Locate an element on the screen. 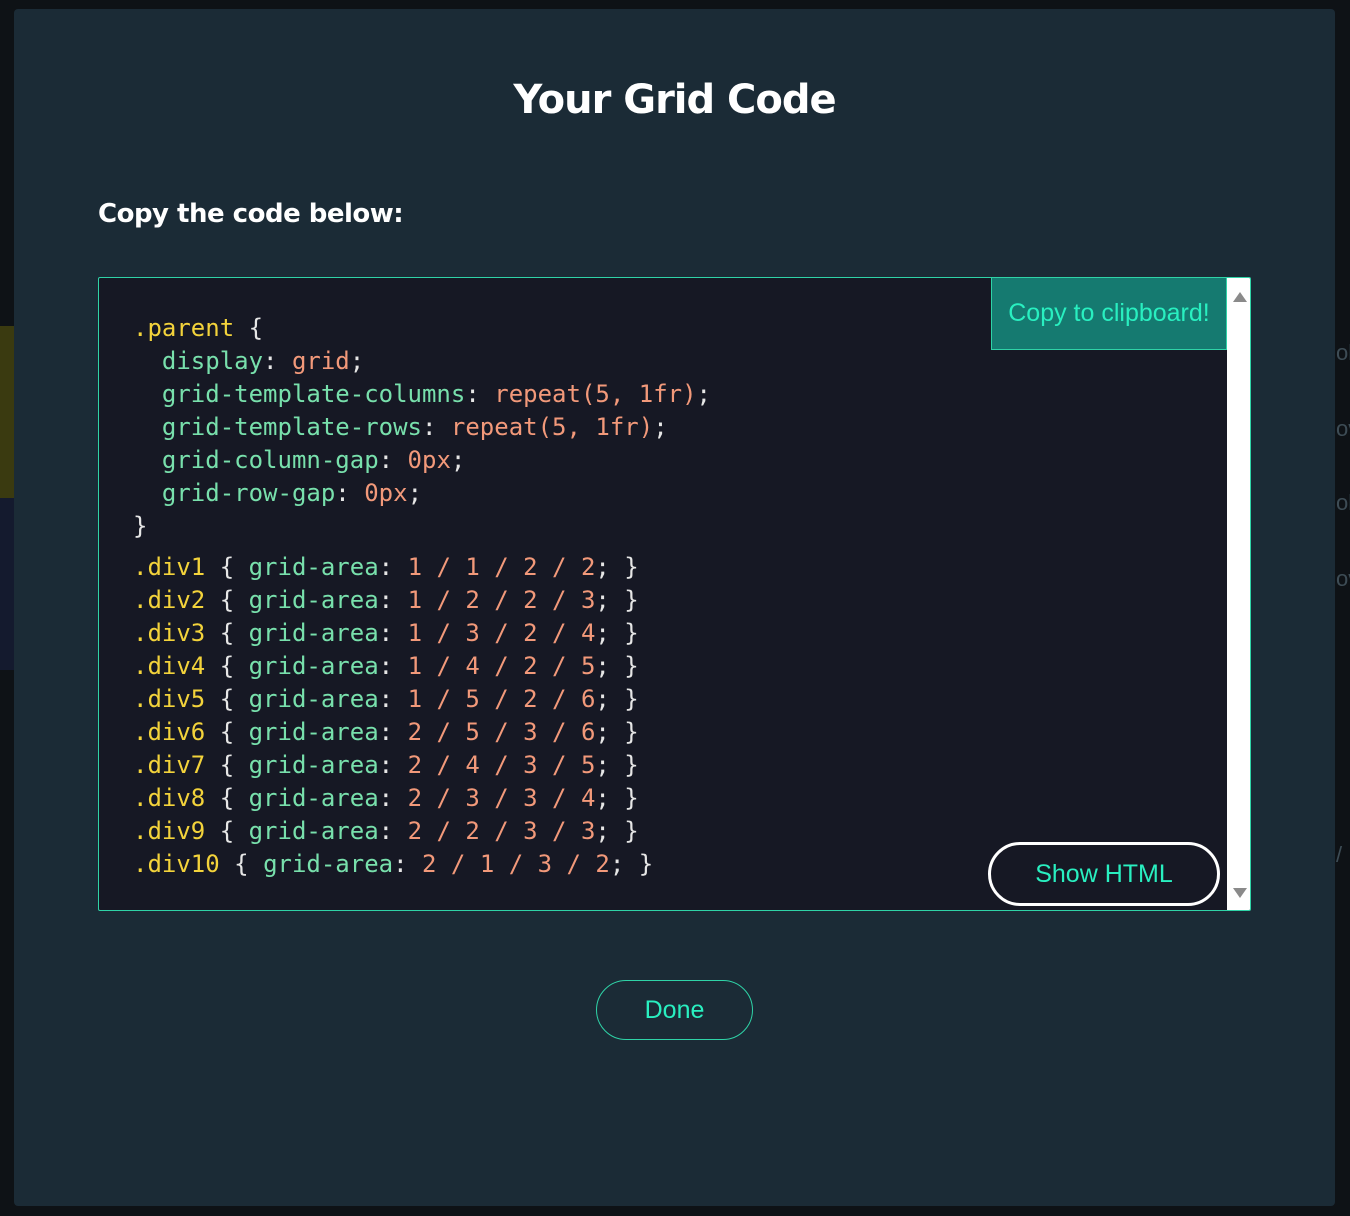 The width and height of the screenshot is (1350, 1216). code-line-parent: .parent { is located at coordinates (422, 328).